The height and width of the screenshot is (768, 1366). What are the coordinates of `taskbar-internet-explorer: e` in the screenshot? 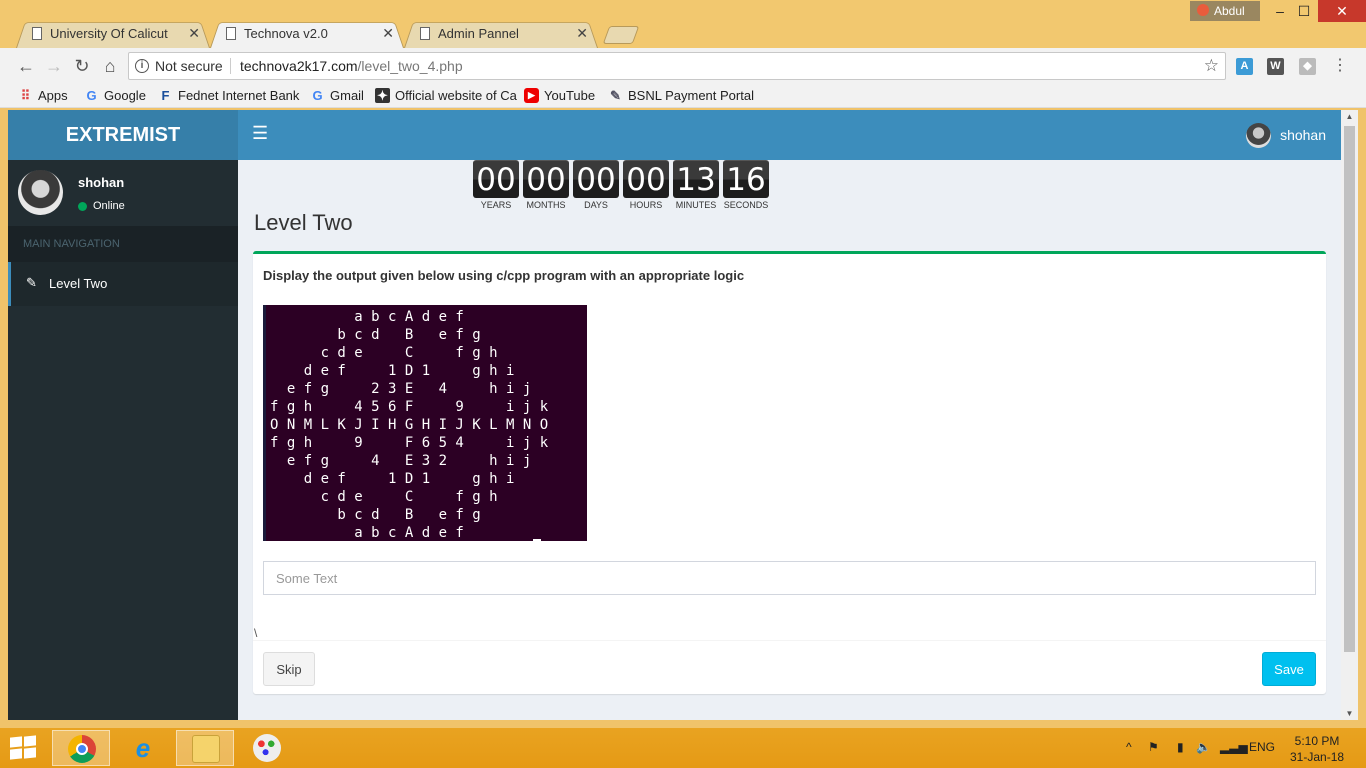 It's located at (143, 748).